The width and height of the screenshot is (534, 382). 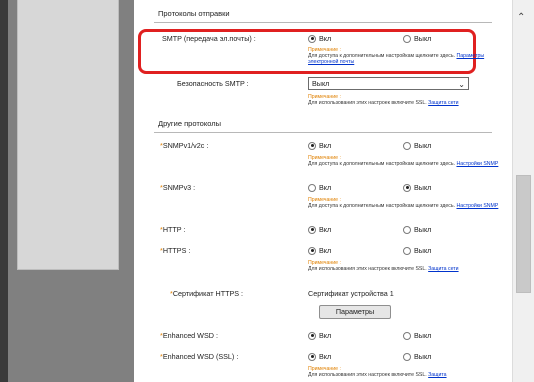 I want to click on enhanced-wsd-off-option: Выкл, so click(x=417, y=335).